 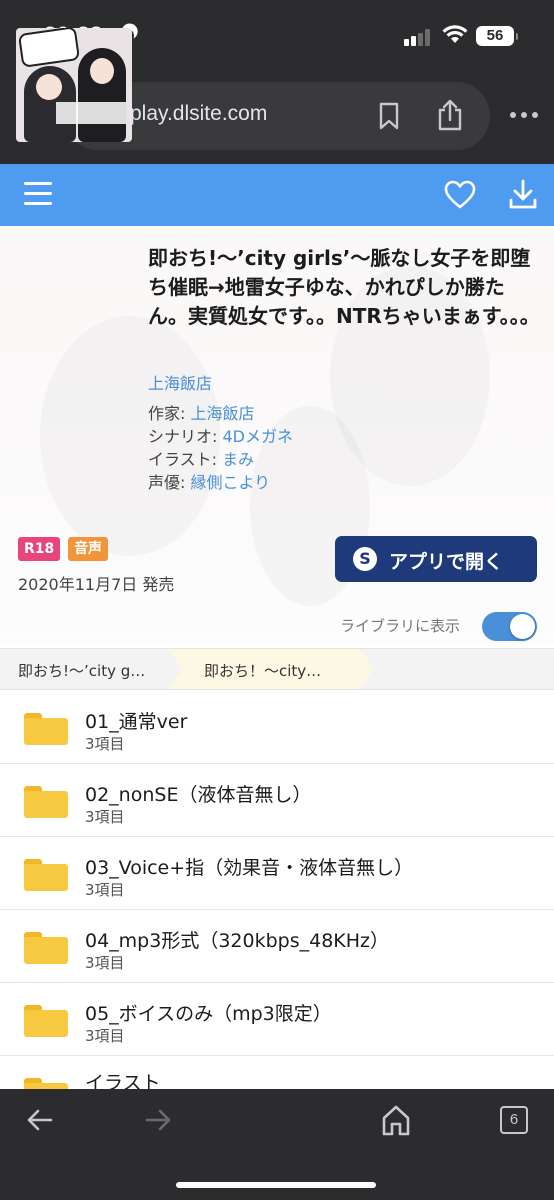 What do you see at coordinates (123, 1080) in the screenshot?
I see `folder-name: イラスト` at bounding box center [123, 1080].